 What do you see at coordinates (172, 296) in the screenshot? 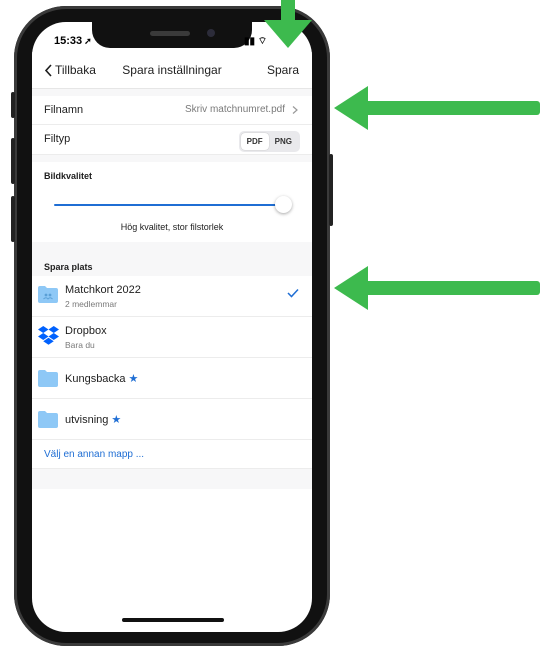
I see `location-item-matchkort: Matchkort 2022 2 medlemmar` at bounding box center [172, 296].